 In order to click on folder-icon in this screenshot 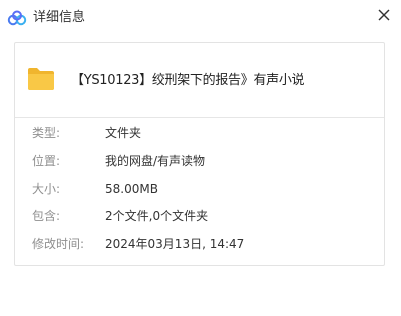, I will do `click(41, 79)`.